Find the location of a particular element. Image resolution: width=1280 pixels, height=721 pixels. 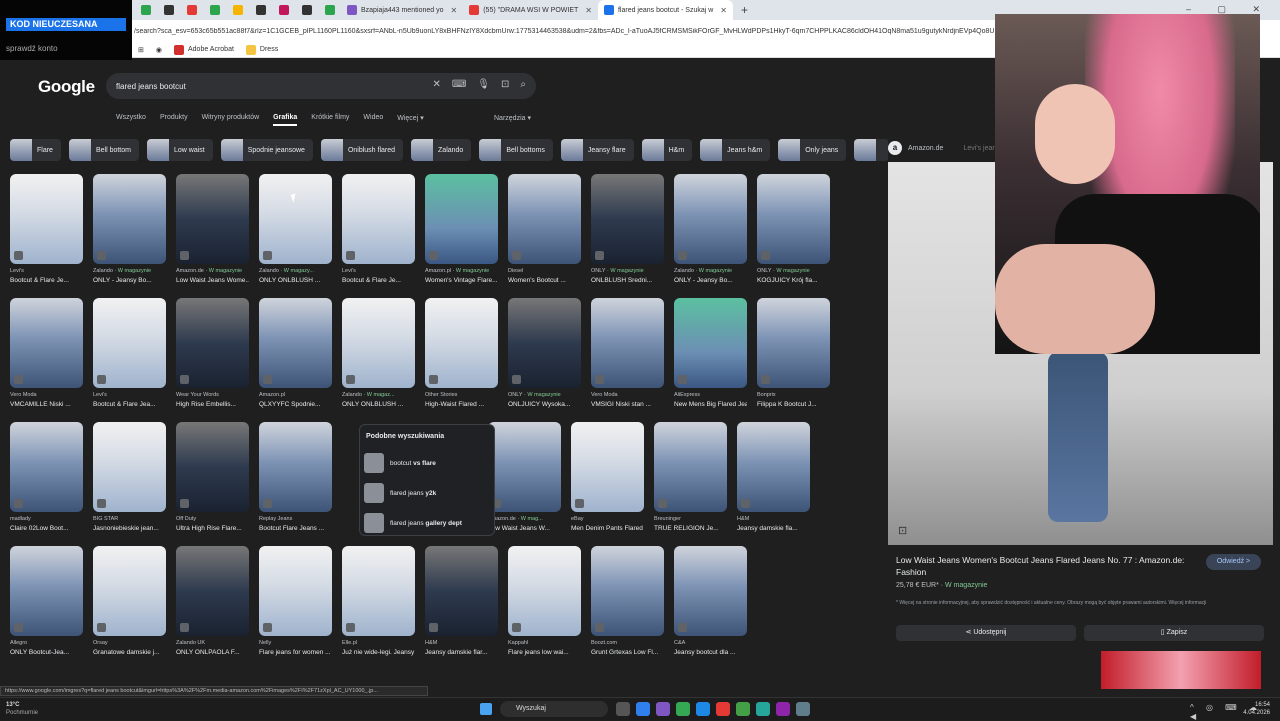

apps-icon: ⊞ is located at coordinates (141, 50).